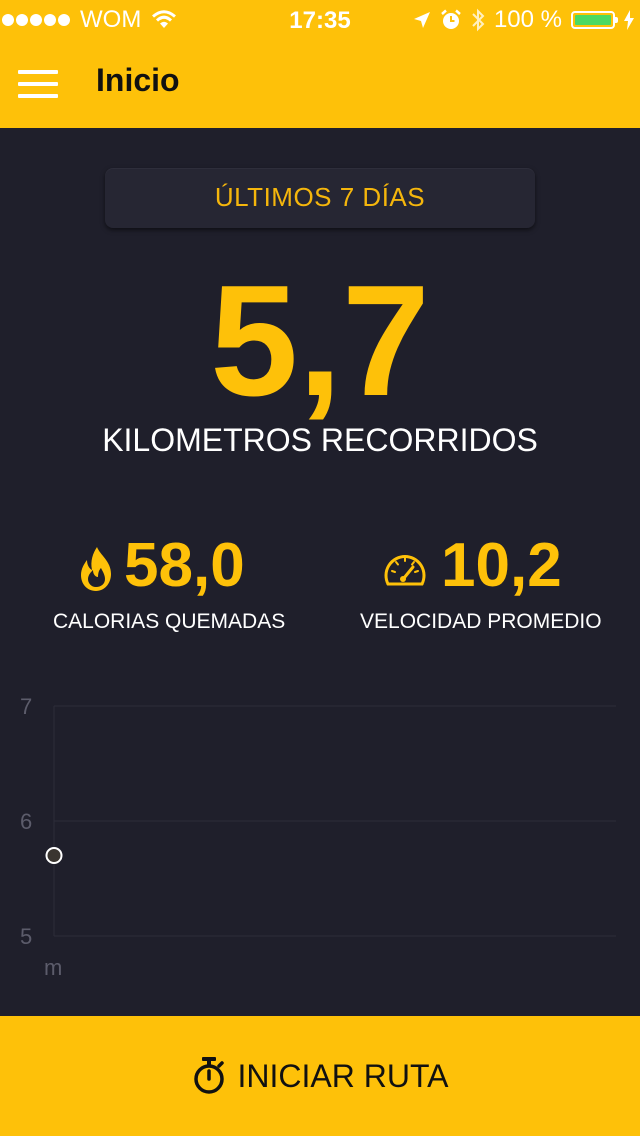 The image size is (640, 1136). I want to click on hamburger-menu-icon, so click(38, 84).